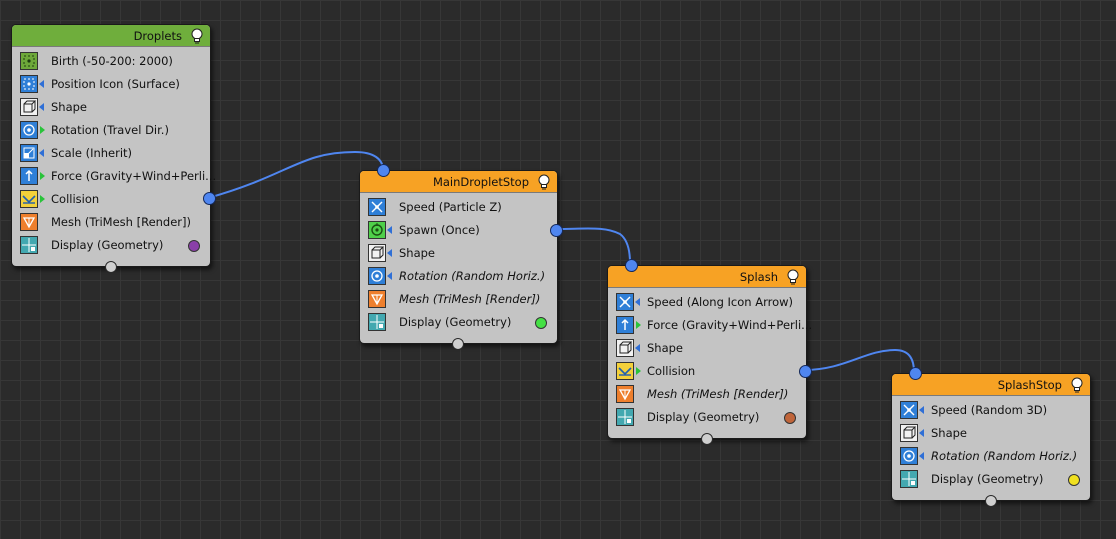  Describe the element at coordinates (859, 360) in the screenshot. I see `wire-splash-to-splashstop` at that location.